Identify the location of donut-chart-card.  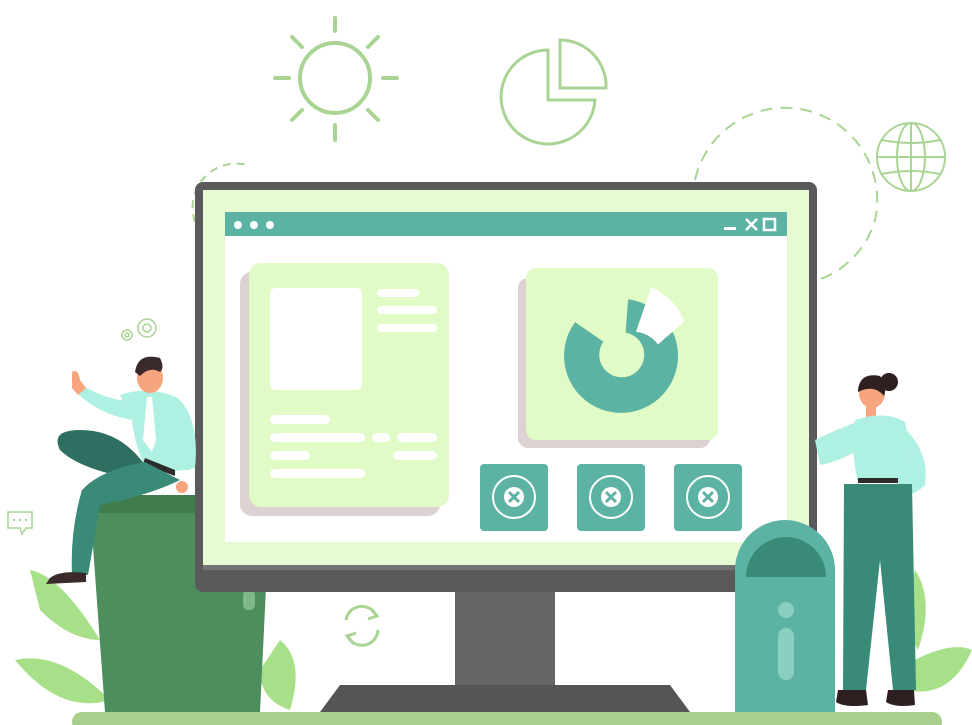
(618, 358).